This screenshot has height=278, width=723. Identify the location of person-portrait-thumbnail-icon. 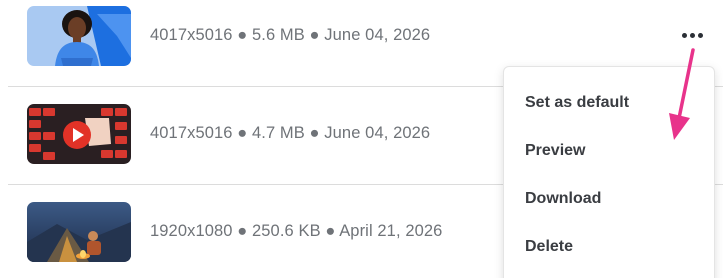
(79, 36).